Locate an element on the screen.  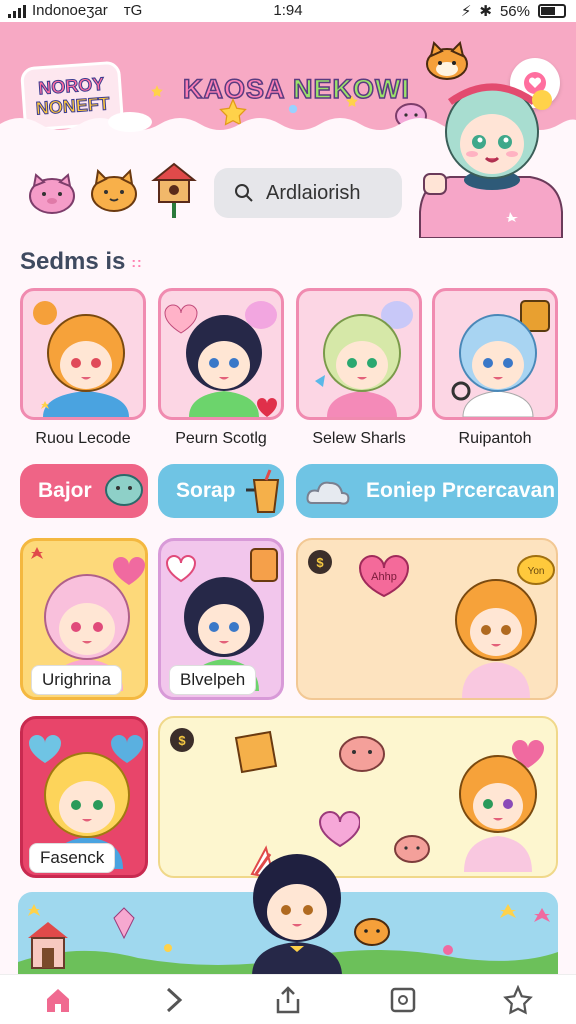
tile-character-3: Fasenck is located at coordinates (84, 797).